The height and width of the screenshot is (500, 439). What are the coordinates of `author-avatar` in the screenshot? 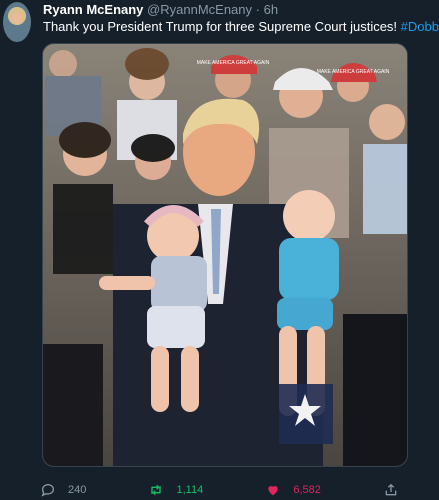 It's located at (17, 22).